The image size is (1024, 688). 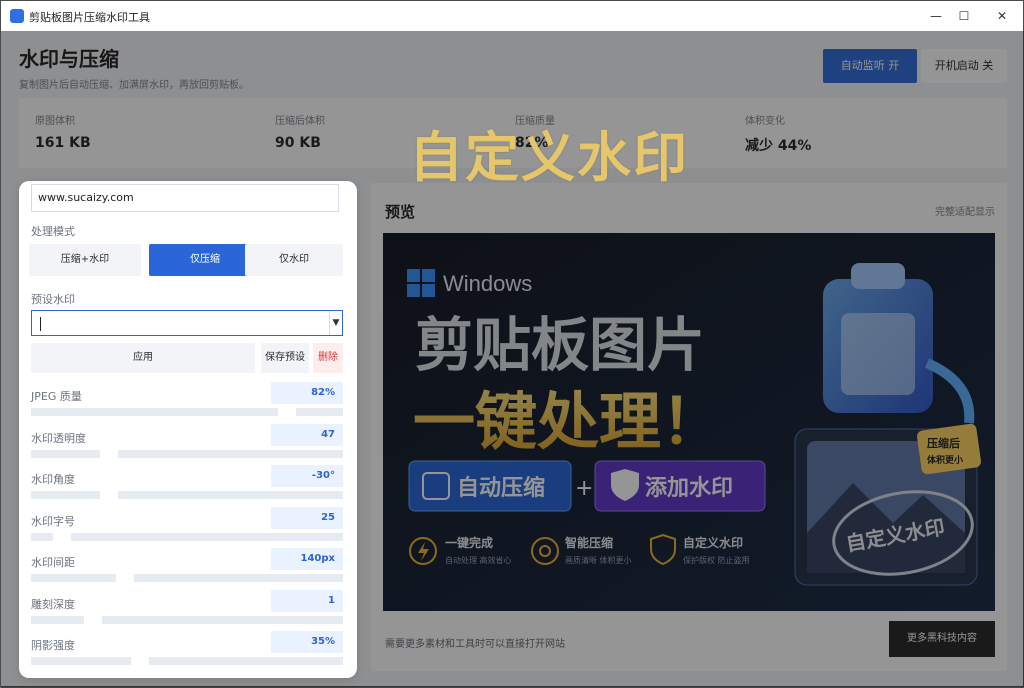 What do you see at coordinates (584, 488) in the screenshot?
I see `plus-symbol: +` at bounding box center [584, 488].